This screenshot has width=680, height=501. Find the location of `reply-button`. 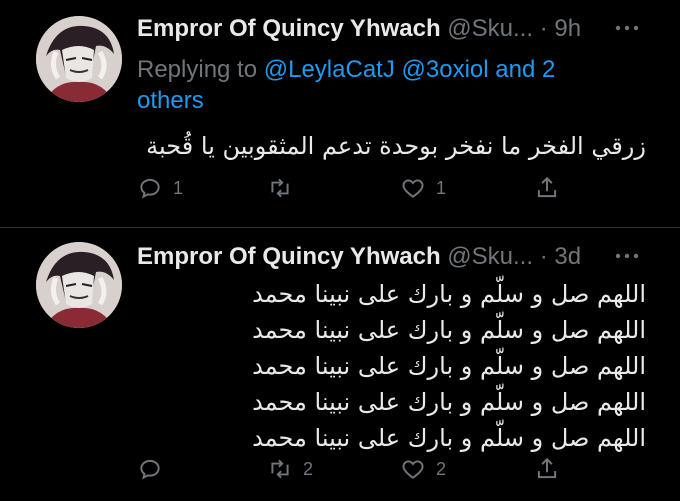

reply-button is located at coordinates (155, 469).